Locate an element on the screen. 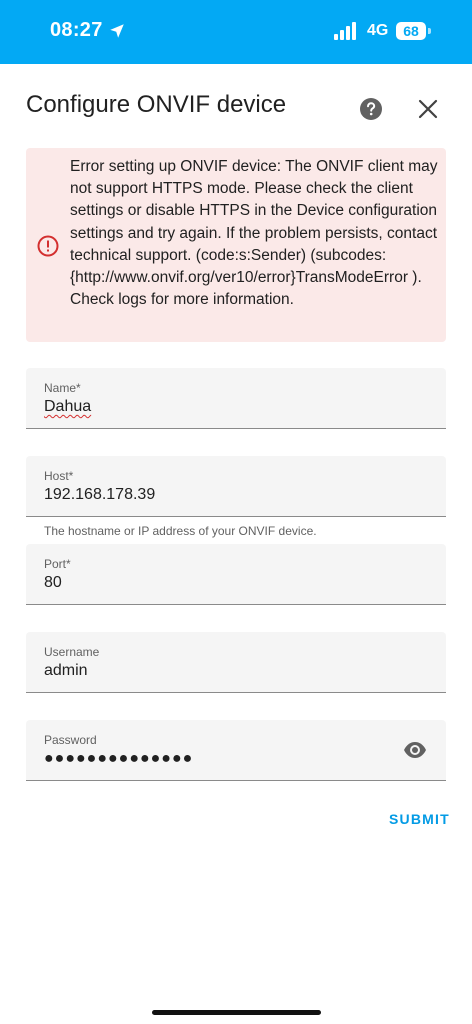 Image resolution: width=472 pixels, height=1024 pixels. help-circle-icon is located at coordinates (371, 109).